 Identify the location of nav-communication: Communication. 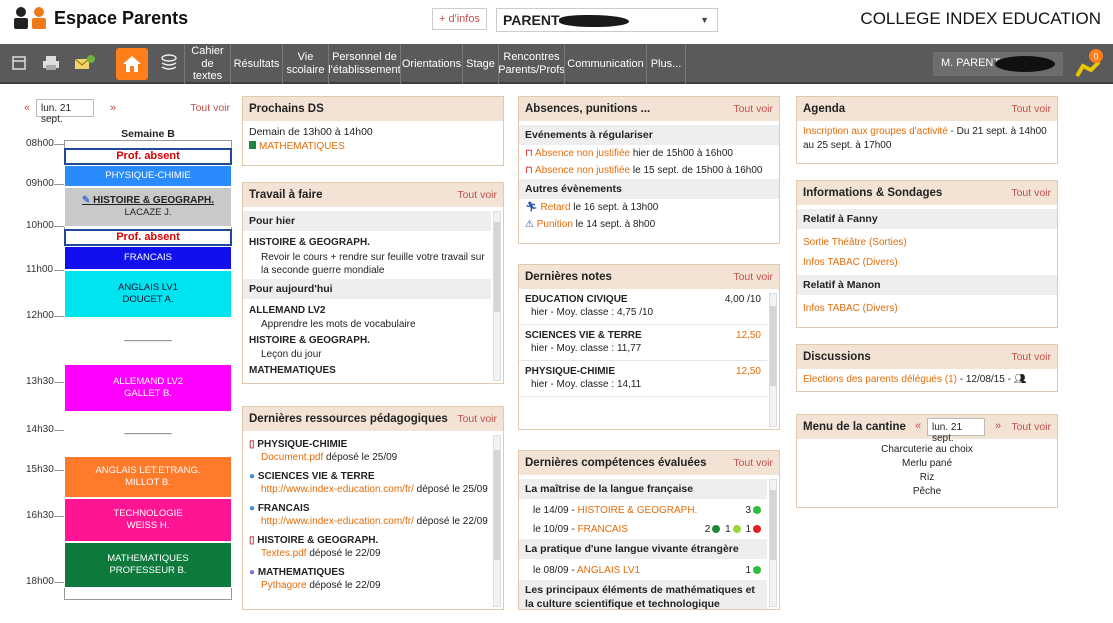
(605, 64).